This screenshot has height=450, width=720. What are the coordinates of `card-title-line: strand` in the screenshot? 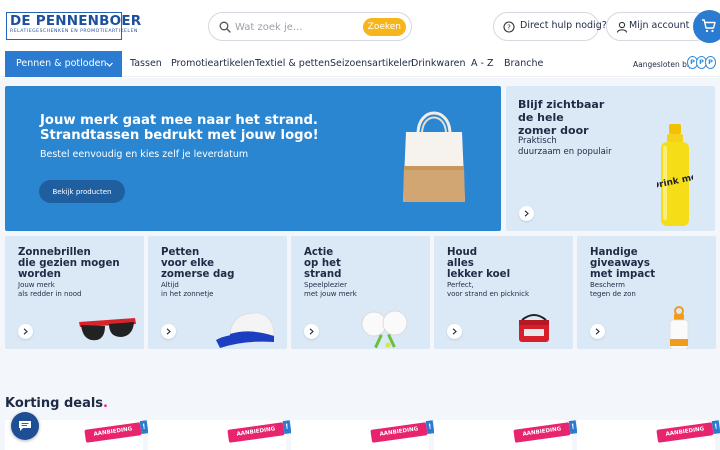 It's located at (323, 274).